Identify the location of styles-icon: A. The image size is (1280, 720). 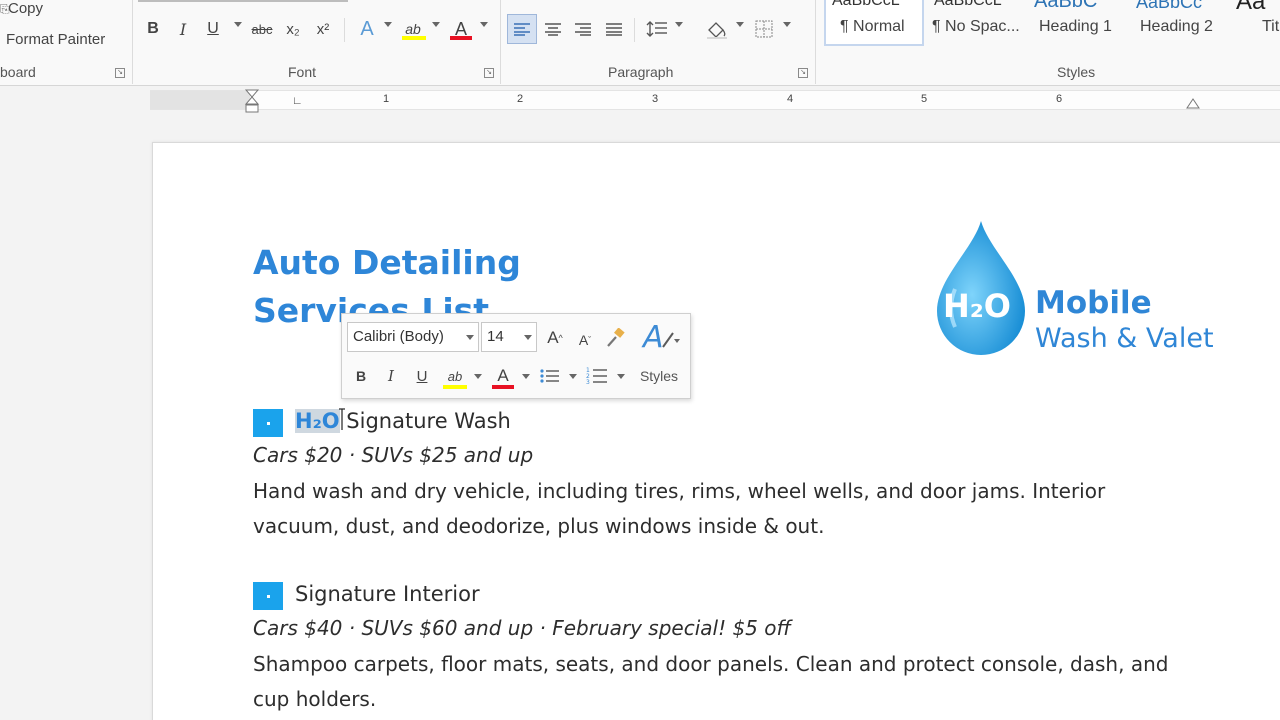
(660, 337).